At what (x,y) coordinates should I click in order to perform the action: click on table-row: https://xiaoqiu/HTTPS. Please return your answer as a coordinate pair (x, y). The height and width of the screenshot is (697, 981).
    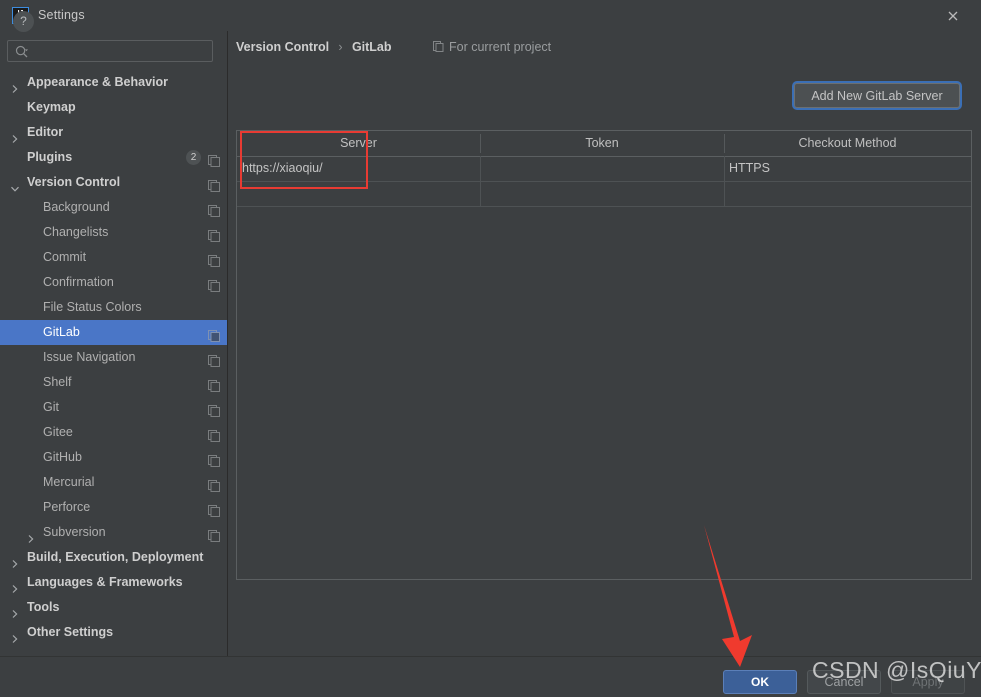
    Looking at the image, I should click on (604, 169).